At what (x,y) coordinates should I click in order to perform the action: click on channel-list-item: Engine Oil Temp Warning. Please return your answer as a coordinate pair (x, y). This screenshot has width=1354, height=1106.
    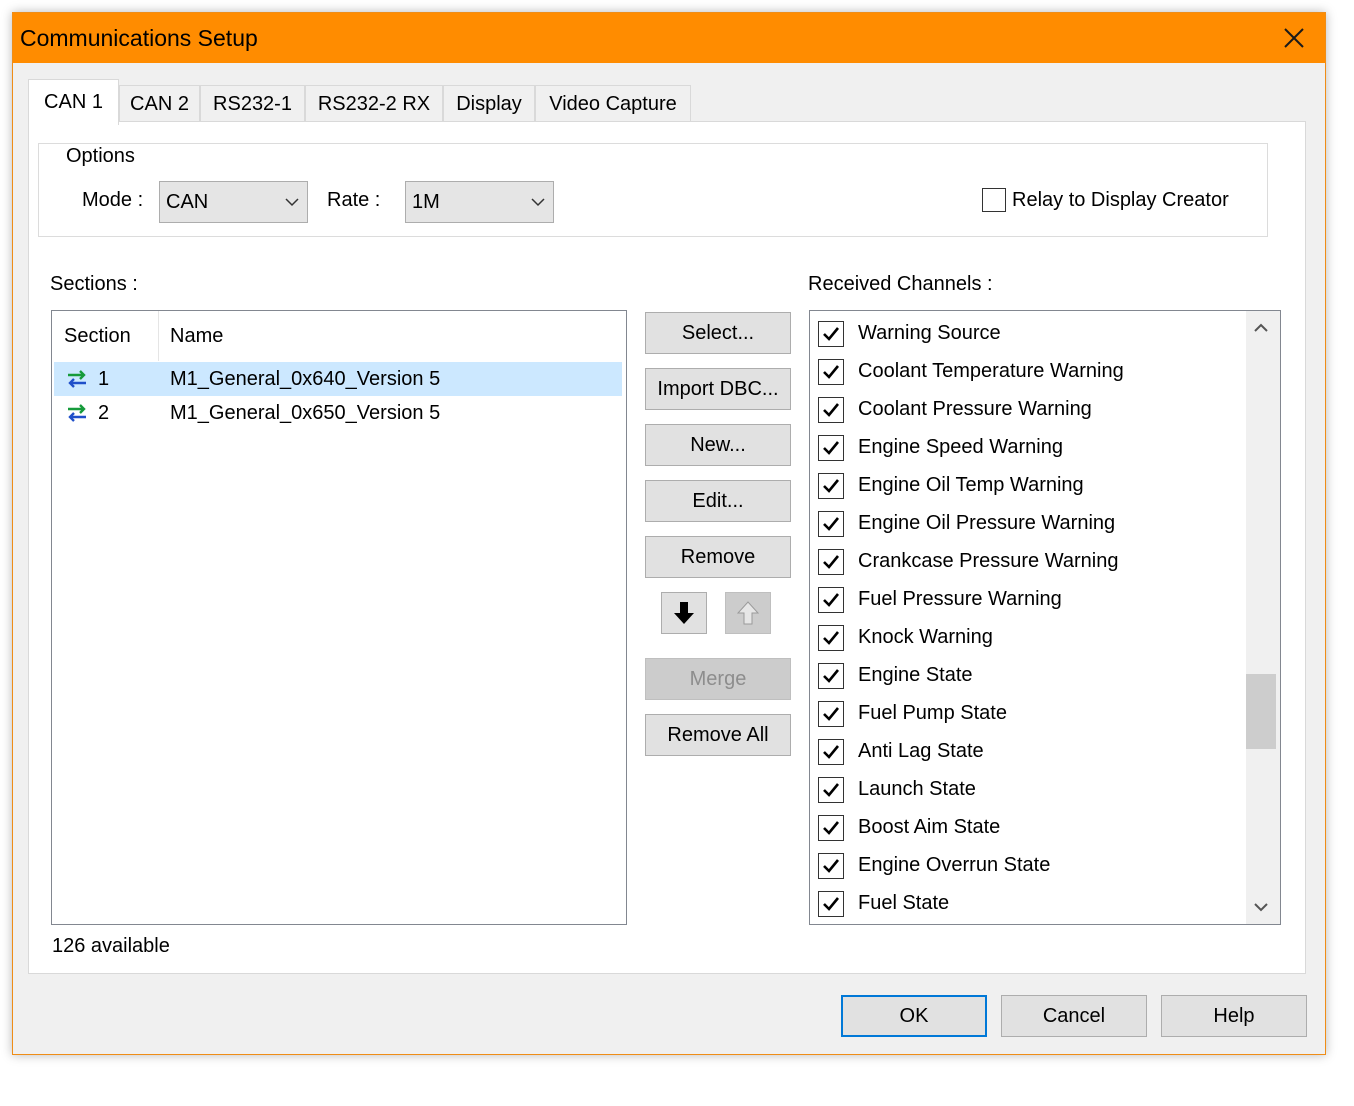
    Looking at the image, I should click on (1028, 486).